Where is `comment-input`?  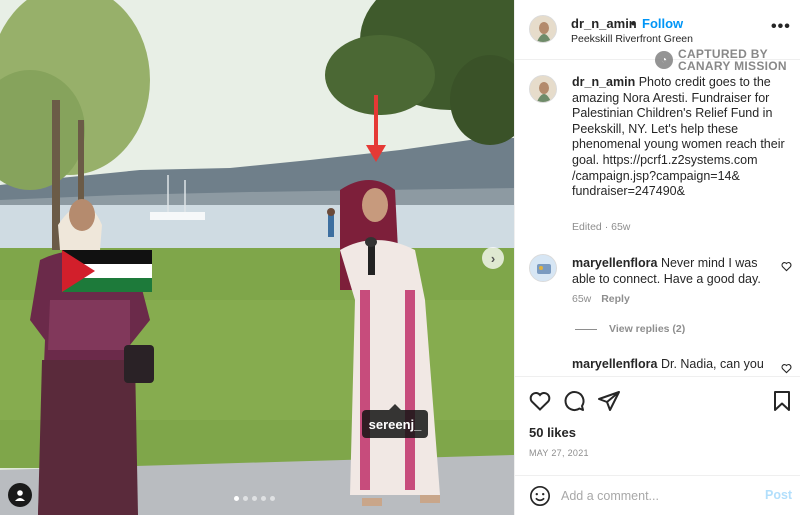 comment-input is located at coordinates (651, 496).